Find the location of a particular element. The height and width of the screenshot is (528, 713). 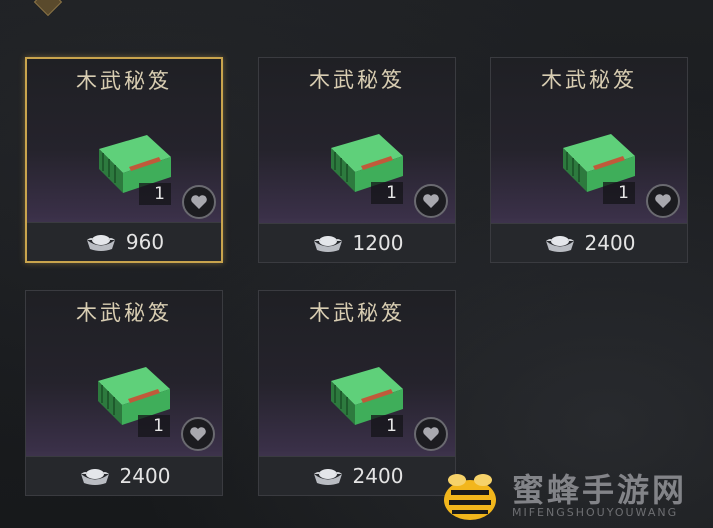

watermark-subtitle: MIFENGSHOUYOUWANG is located at coordinates (595, 512).